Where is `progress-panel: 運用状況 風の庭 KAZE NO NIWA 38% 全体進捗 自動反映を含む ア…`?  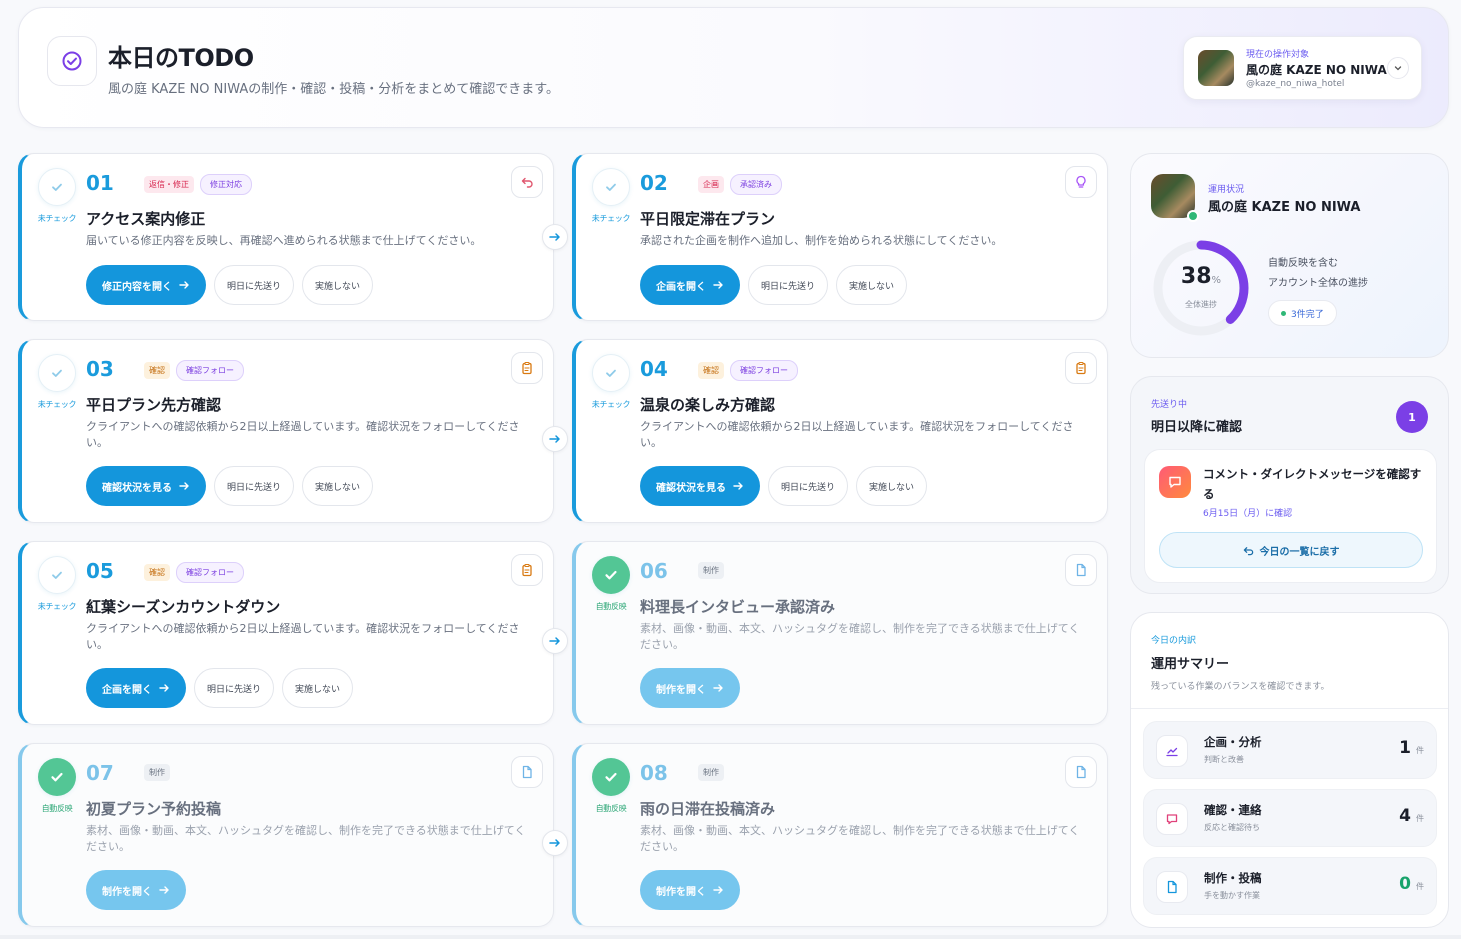
progress-panel: 運用状況 風の庭 KAZE NO NIWA 38% 全体進捗 自動反映を含む ア… is located at coordinates (1289, 255).